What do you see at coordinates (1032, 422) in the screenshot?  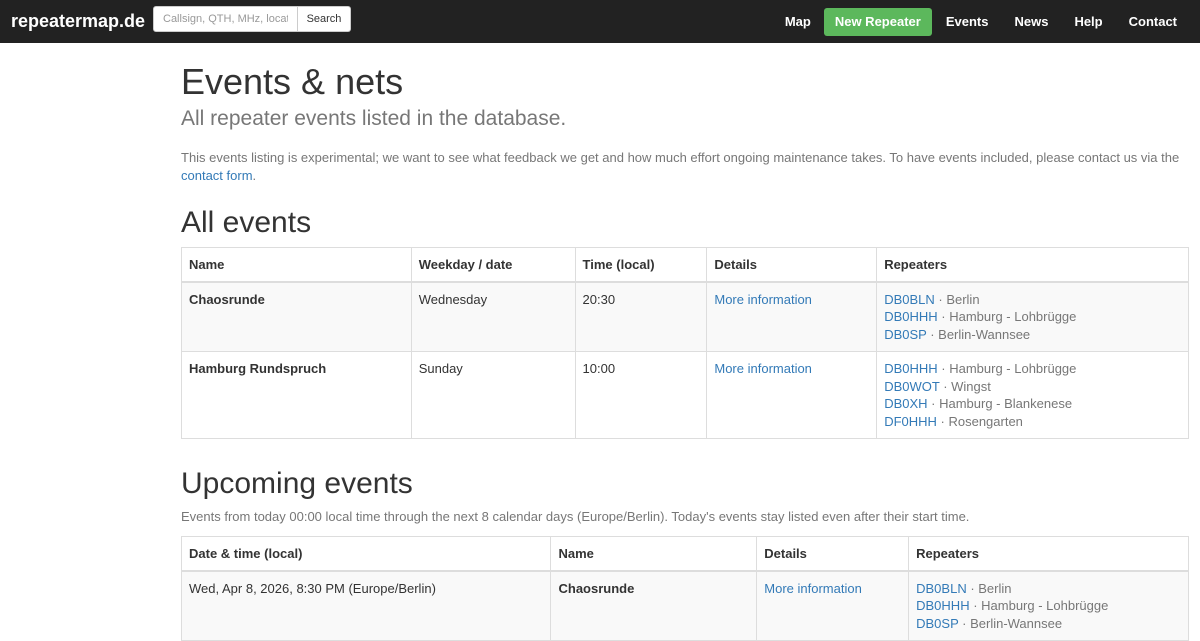 I see `repeater-entry: DF0HHH · Rosengarten` at bounding box center [1032, 422].